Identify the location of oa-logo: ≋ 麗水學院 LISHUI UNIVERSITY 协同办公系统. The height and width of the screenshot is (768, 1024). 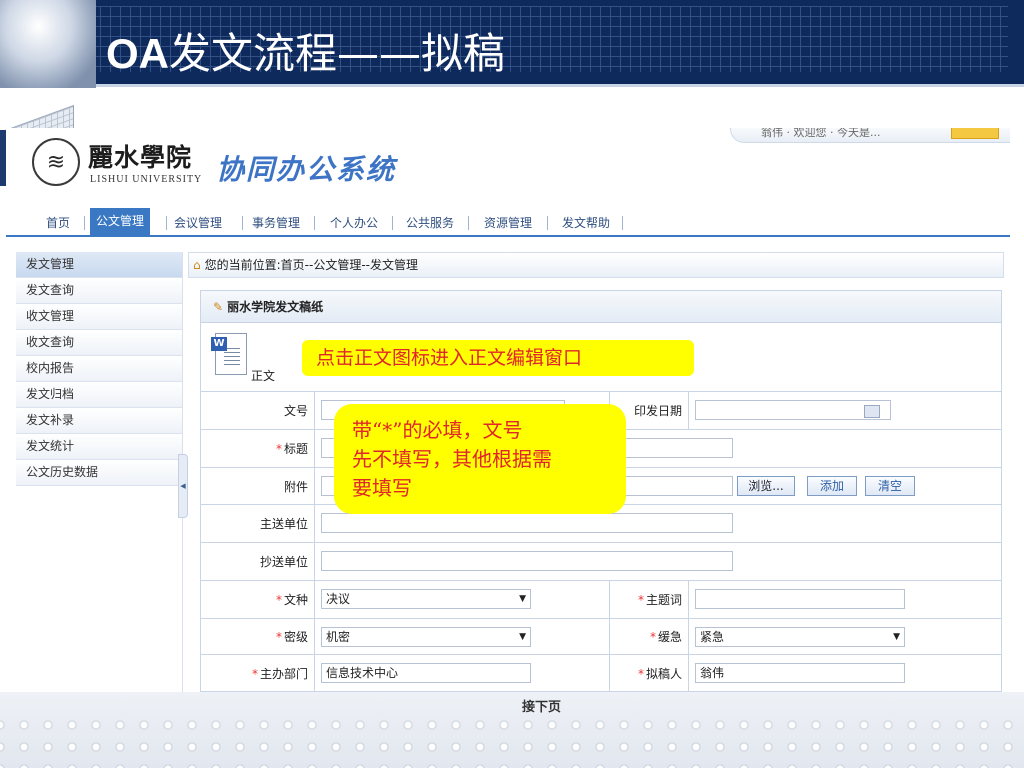
(232, 165).